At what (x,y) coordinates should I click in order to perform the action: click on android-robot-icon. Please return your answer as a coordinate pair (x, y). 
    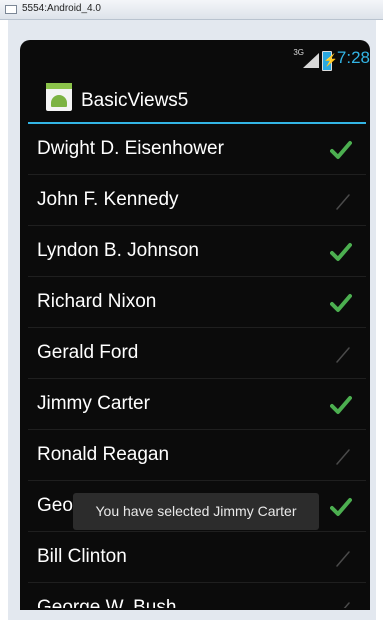
    Looking at the image, I should click on (59, 101).